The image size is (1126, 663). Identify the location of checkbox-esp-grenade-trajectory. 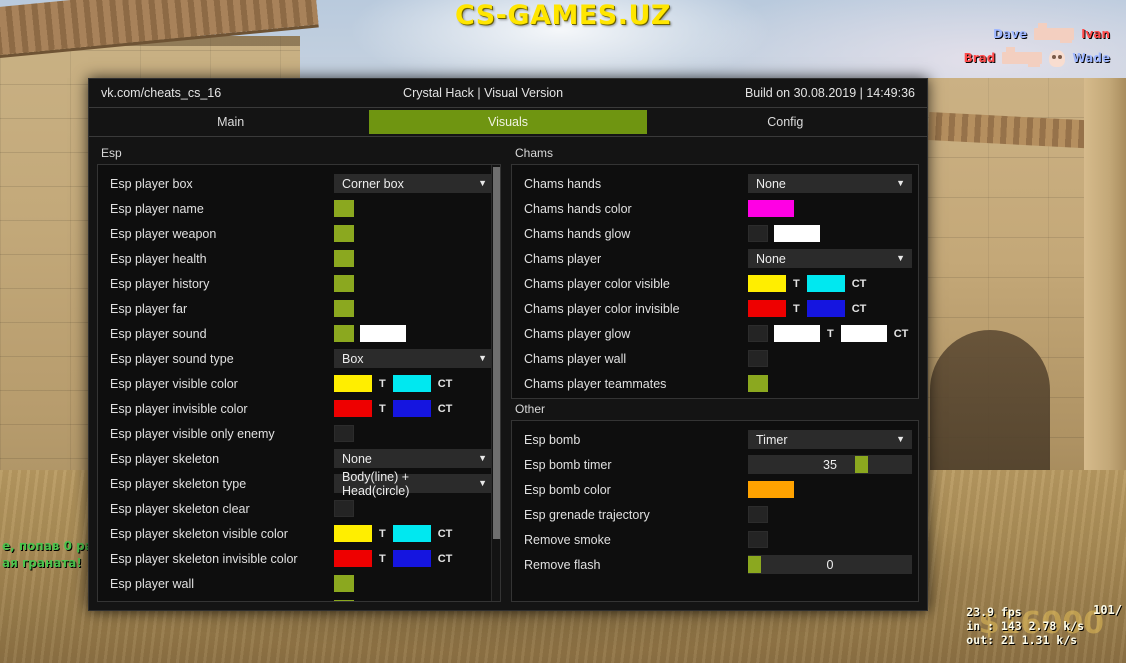
(758, 514).